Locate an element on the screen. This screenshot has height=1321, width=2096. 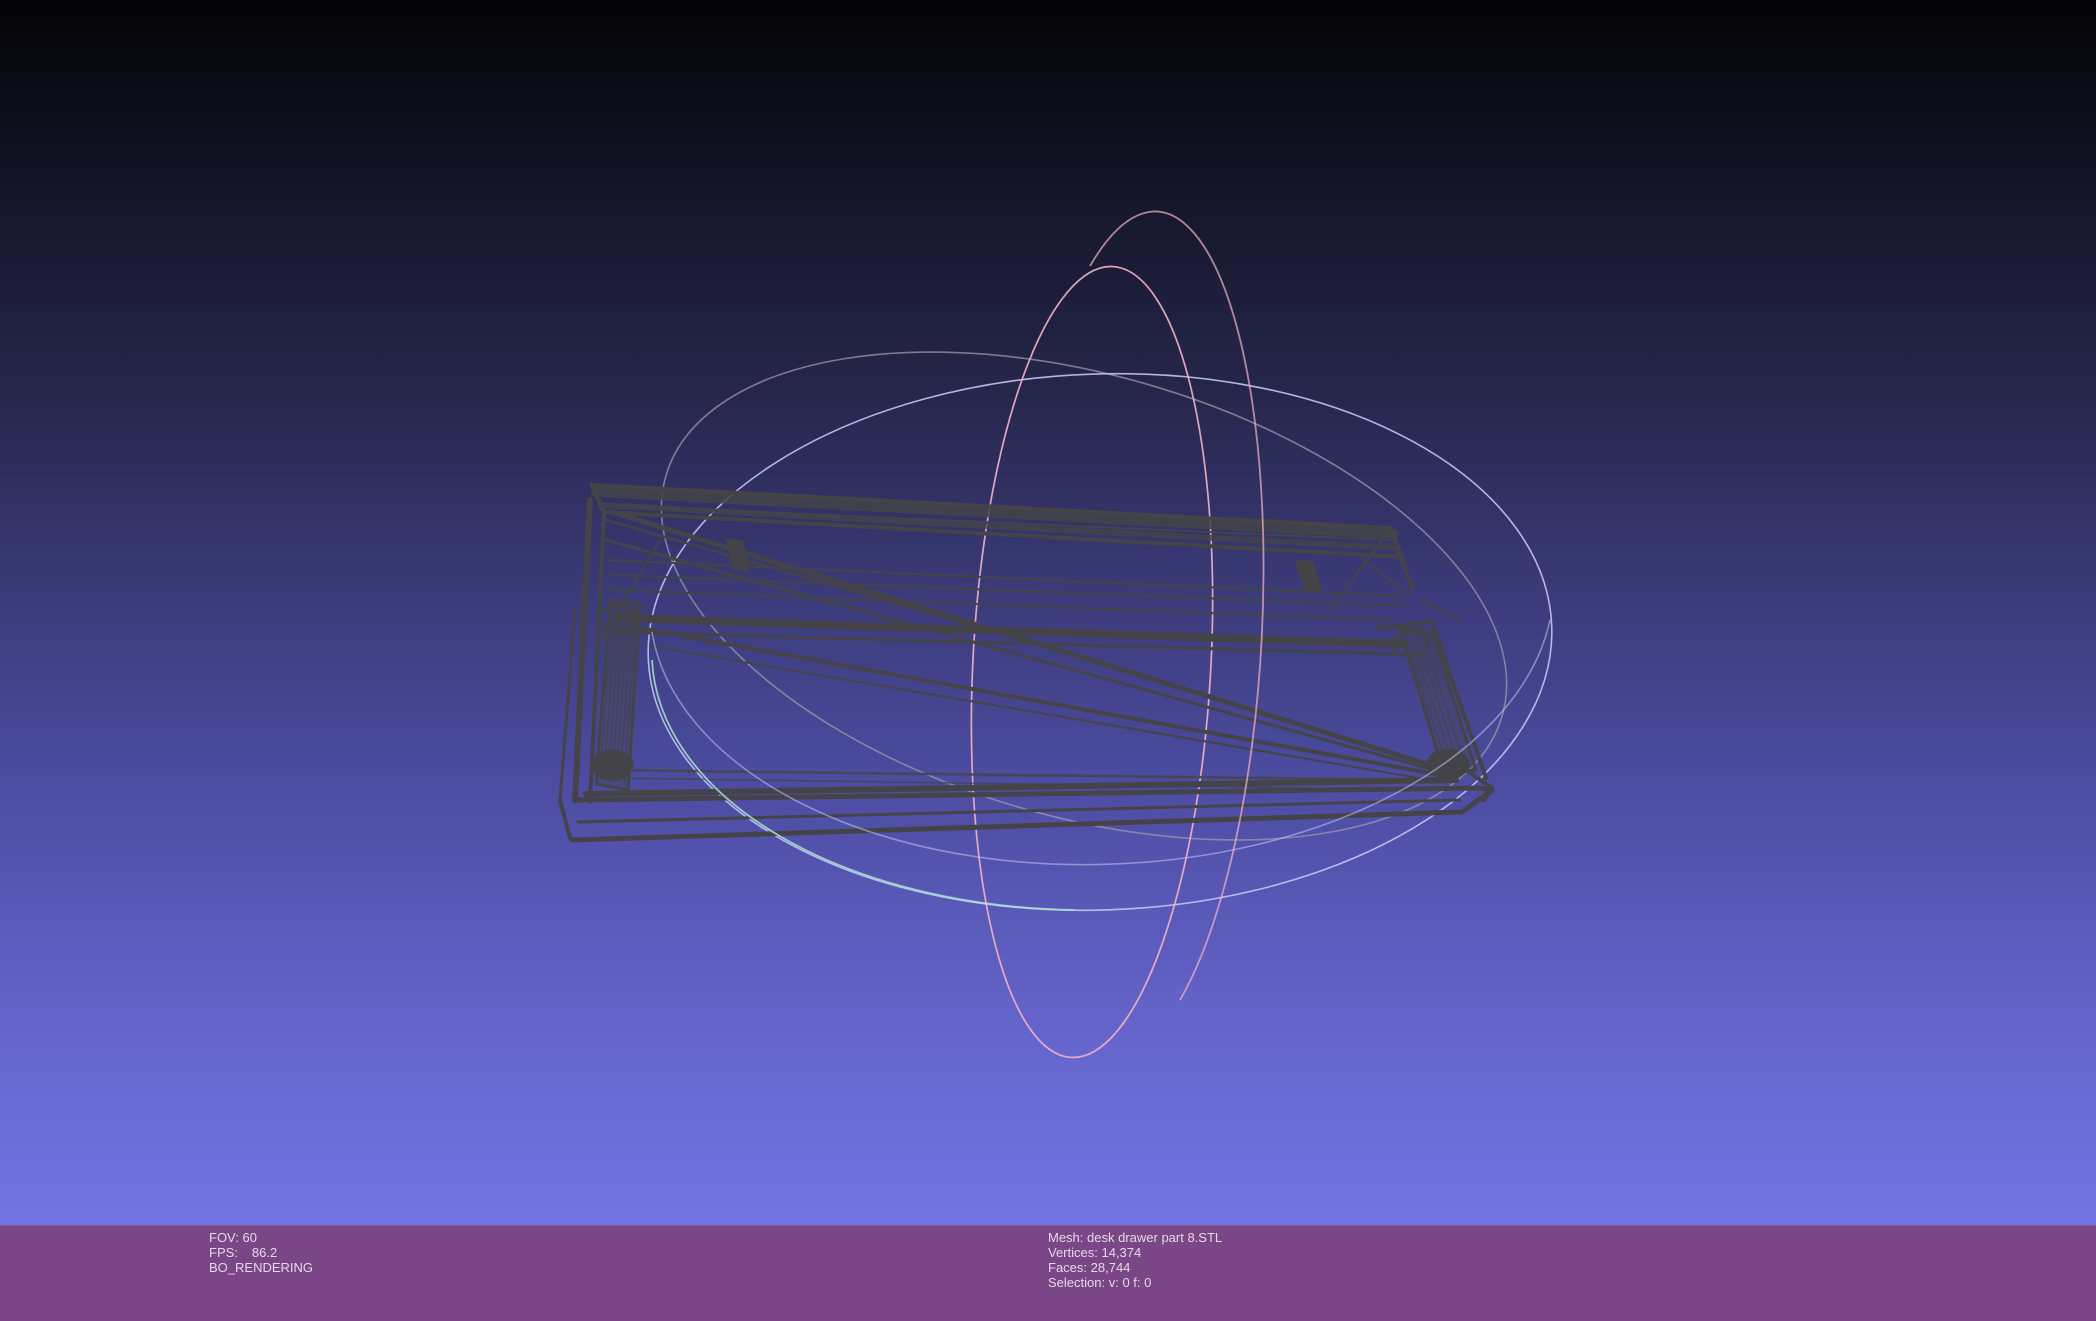
mesh-name-readout: Mesh: desk drawer part 8.STL is located at coordinates (1135, 1237).